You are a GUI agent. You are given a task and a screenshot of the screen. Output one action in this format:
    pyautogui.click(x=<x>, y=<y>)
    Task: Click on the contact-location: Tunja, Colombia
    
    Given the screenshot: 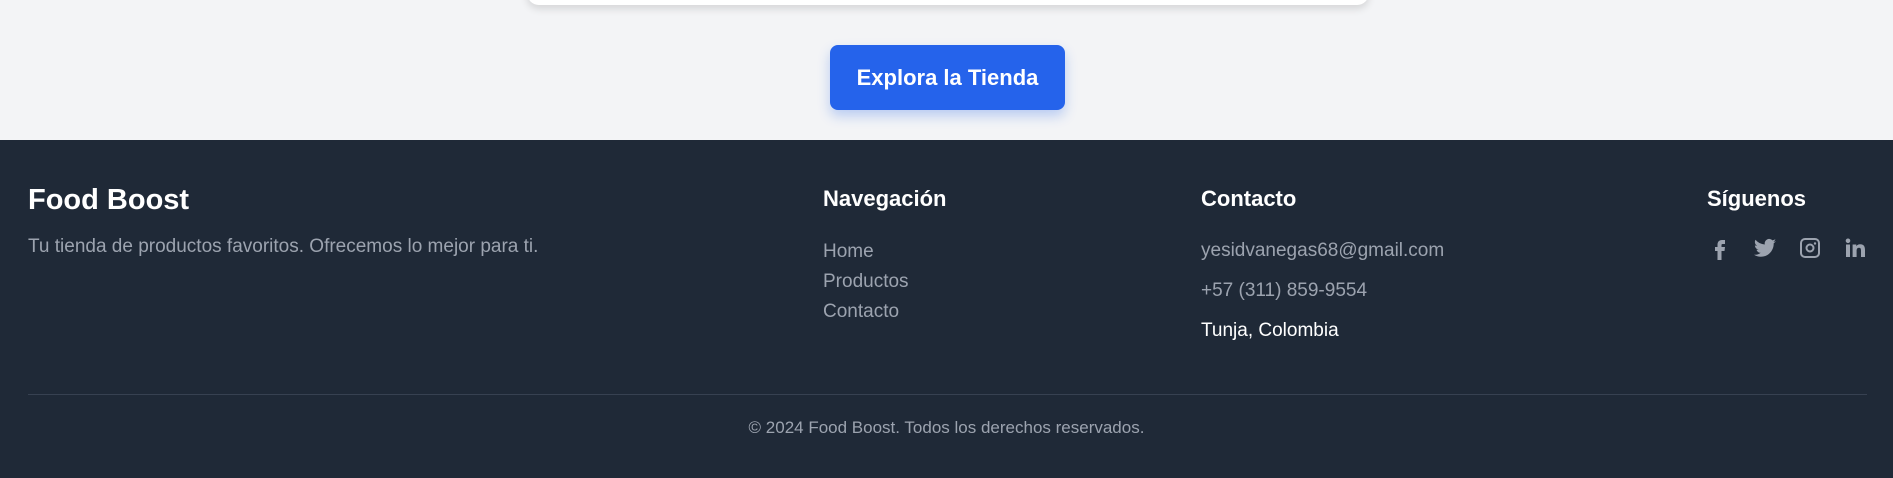 What is the action you would take?
    pyautogui.click(x=1270, y=330)
    